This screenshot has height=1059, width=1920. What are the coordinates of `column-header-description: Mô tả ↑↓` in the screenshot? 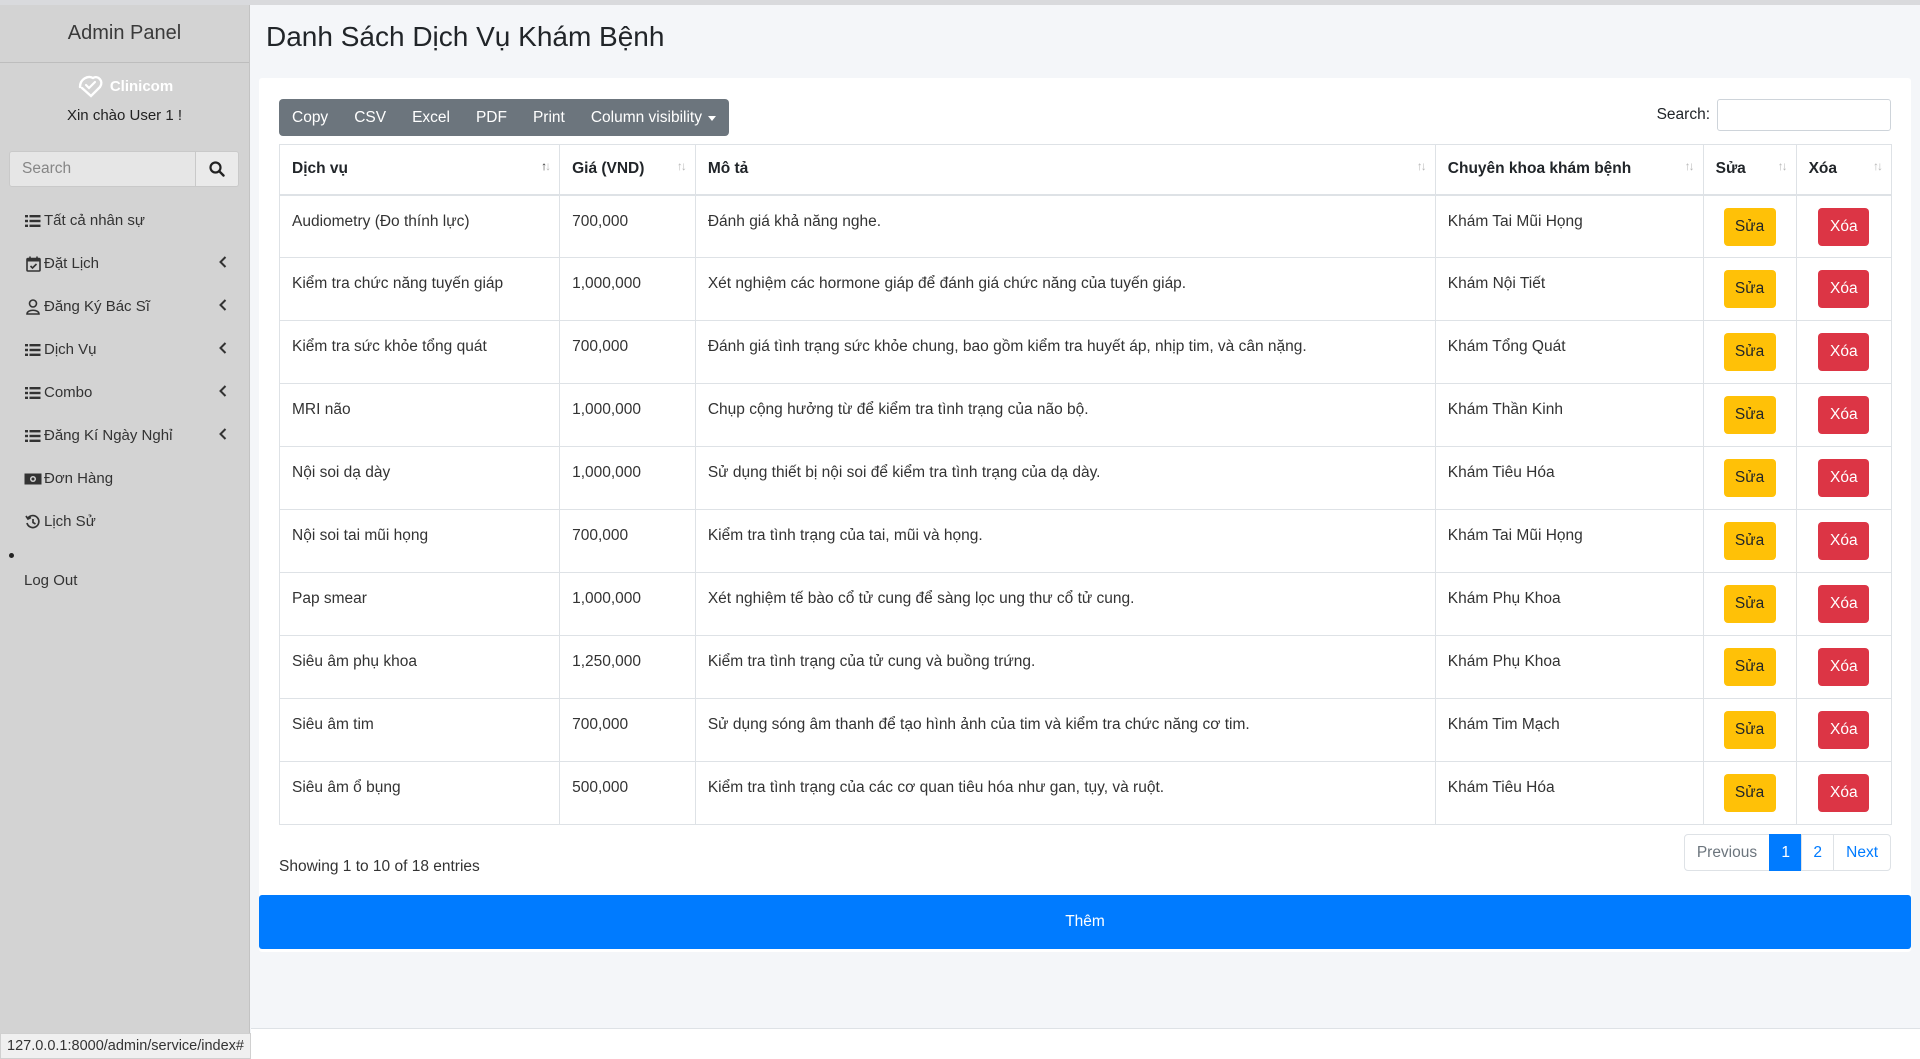 It's located at (1065, 170).